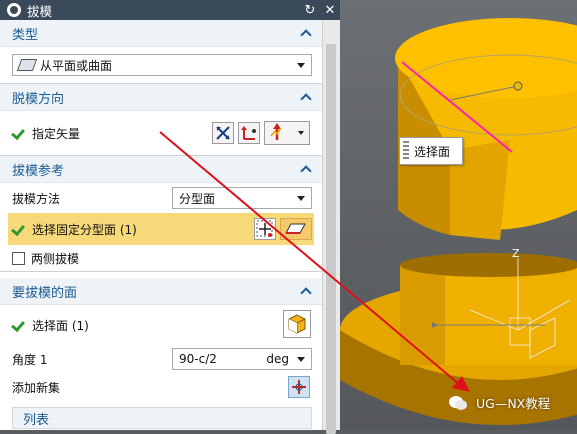 Image resolution: width=577 pixels, height=434 pixels. Describe the element at coordinates (161, 291) in the screenshot. I see `section-faces-header: 要拔模的面` at that location.